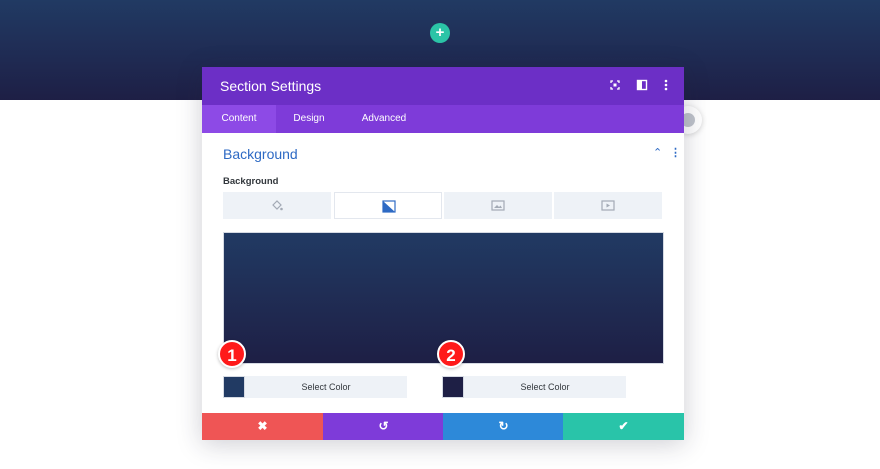 Image resolution: width=880 pixels, height=469 pixels. I want to click on undo-button: ↺, so click(383, 426).